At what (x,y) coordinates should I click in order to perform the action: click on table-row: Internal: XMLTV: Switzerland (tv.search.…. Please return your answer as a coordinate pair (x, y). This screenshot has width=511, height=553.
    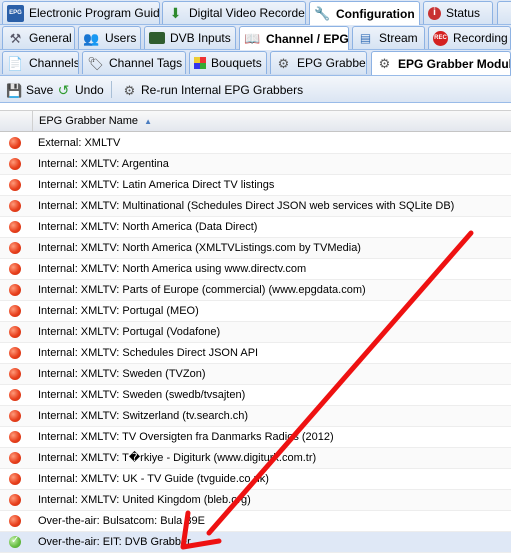
    Looking at the image, I should click on (255, 416).